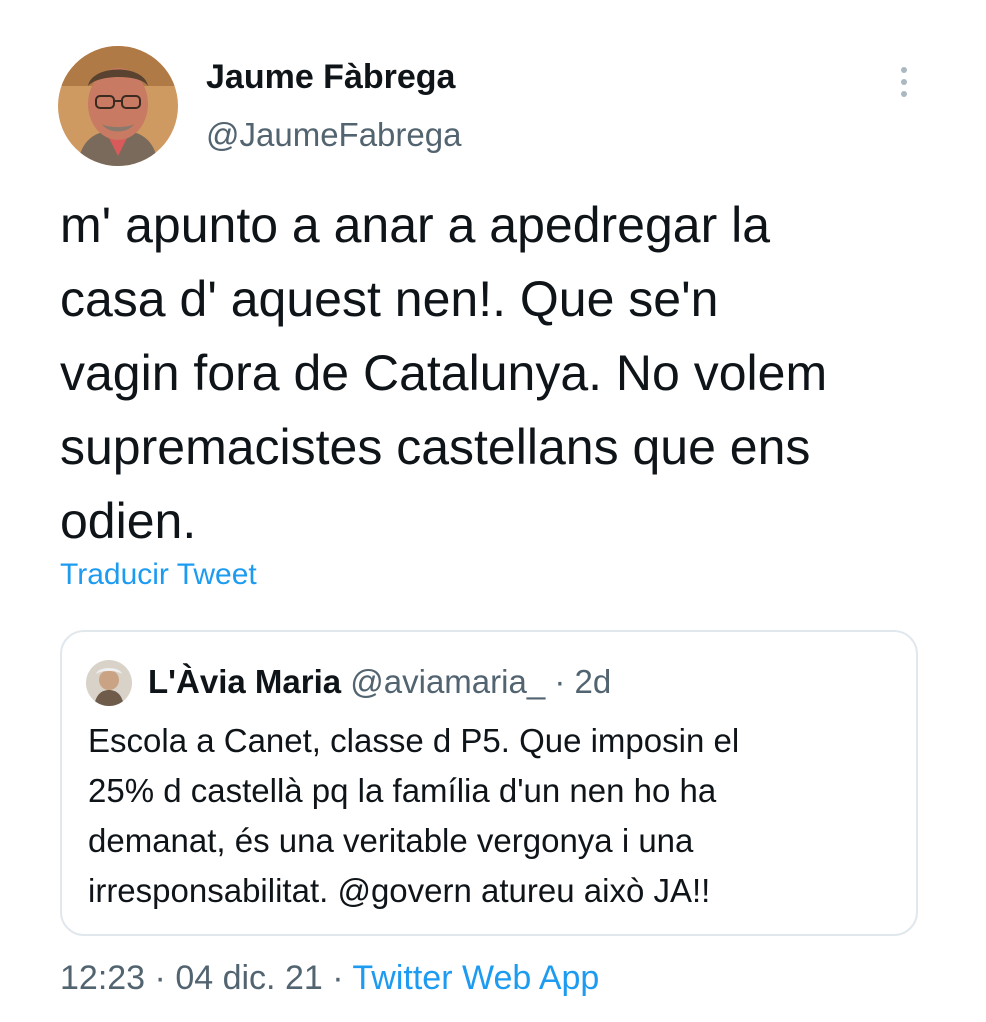  Describe the element at coordinates (330, 77) in the screenshot. I see `author-name: Jaume Fàbrega` at that location.